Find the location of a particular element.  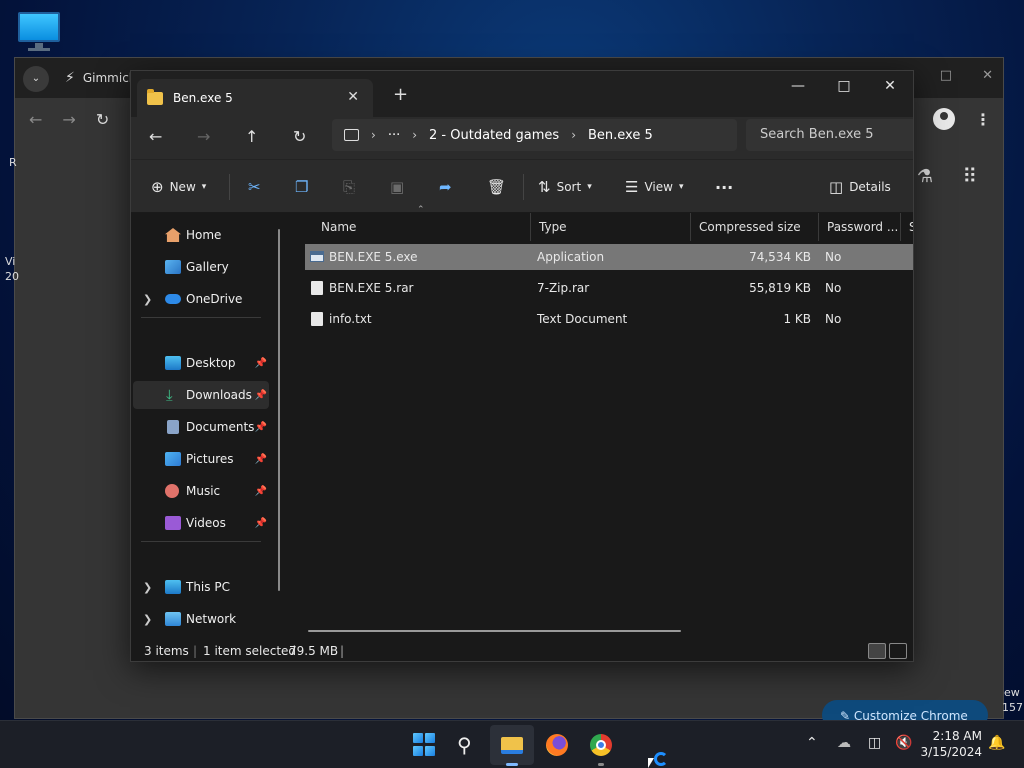

column-header-type: Type is located at coordinates (611, 227).